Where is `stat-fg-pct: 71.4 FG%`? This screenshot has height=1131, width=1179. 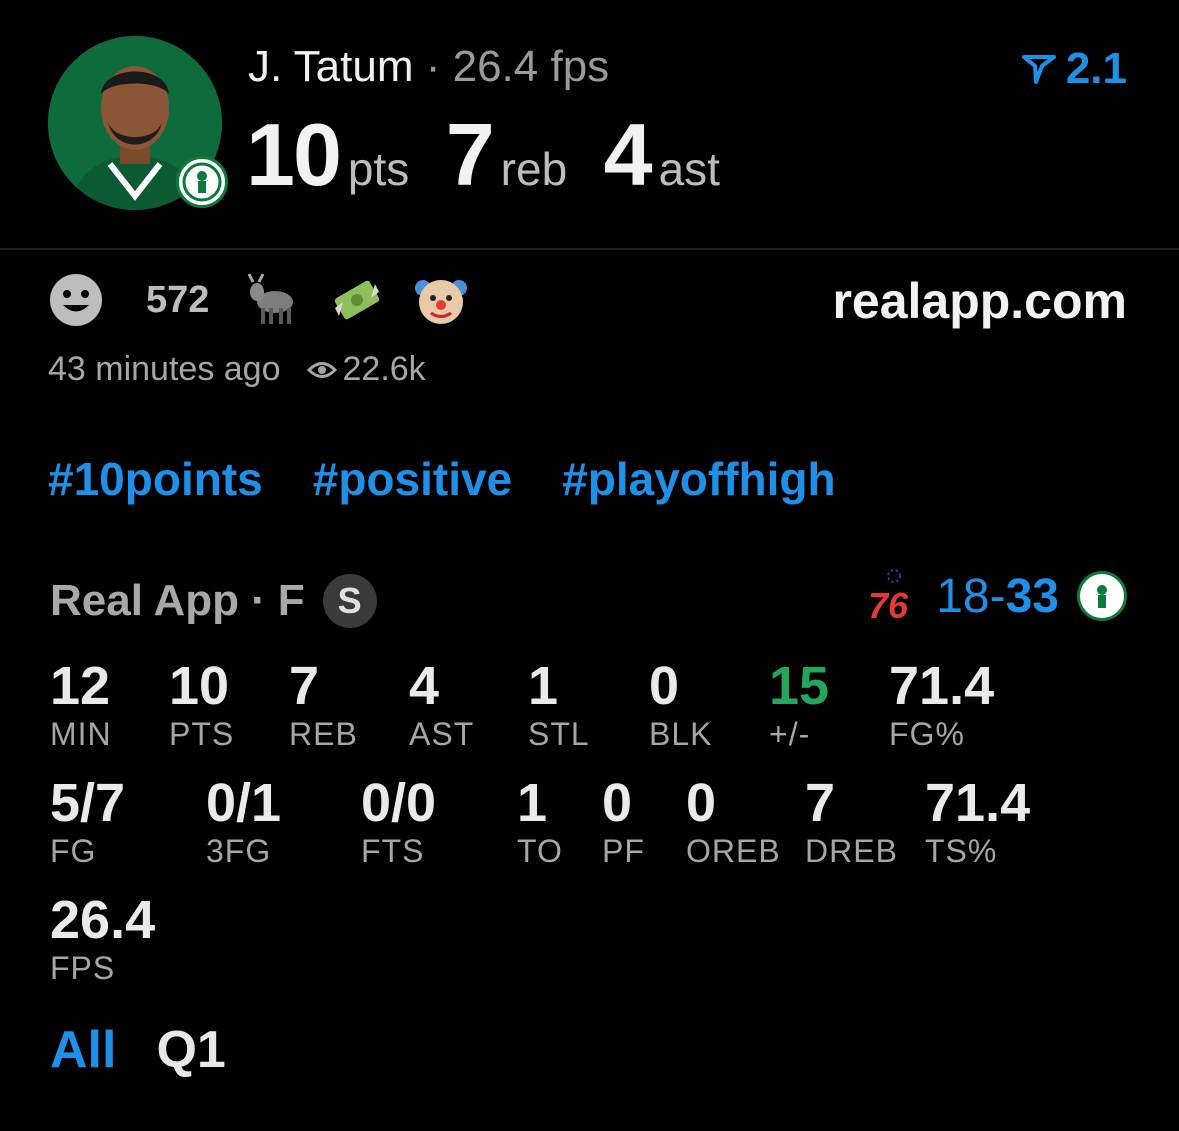
stat-fg-pct: 71.4 FG% is located at coordinates (942, 704).